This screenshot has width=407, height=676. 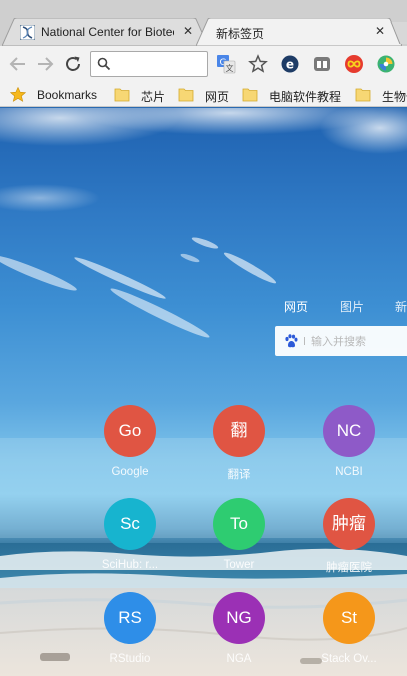 I want to click on search-tab-news: 新闻, so click(x=401, y=306).